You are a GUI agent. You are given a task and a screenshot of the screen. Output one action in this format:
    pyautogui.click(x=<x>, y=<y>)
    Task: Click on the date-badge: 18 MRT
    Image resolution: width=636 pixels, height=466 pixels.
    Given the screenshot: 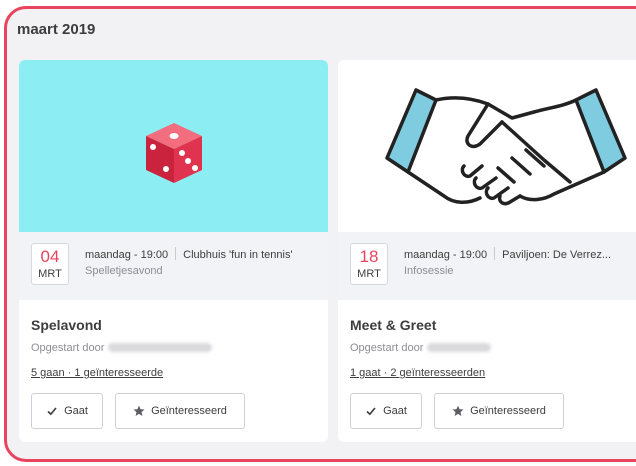 What is the action you would take?
    pyautogui.click(x=369, y=264)
    